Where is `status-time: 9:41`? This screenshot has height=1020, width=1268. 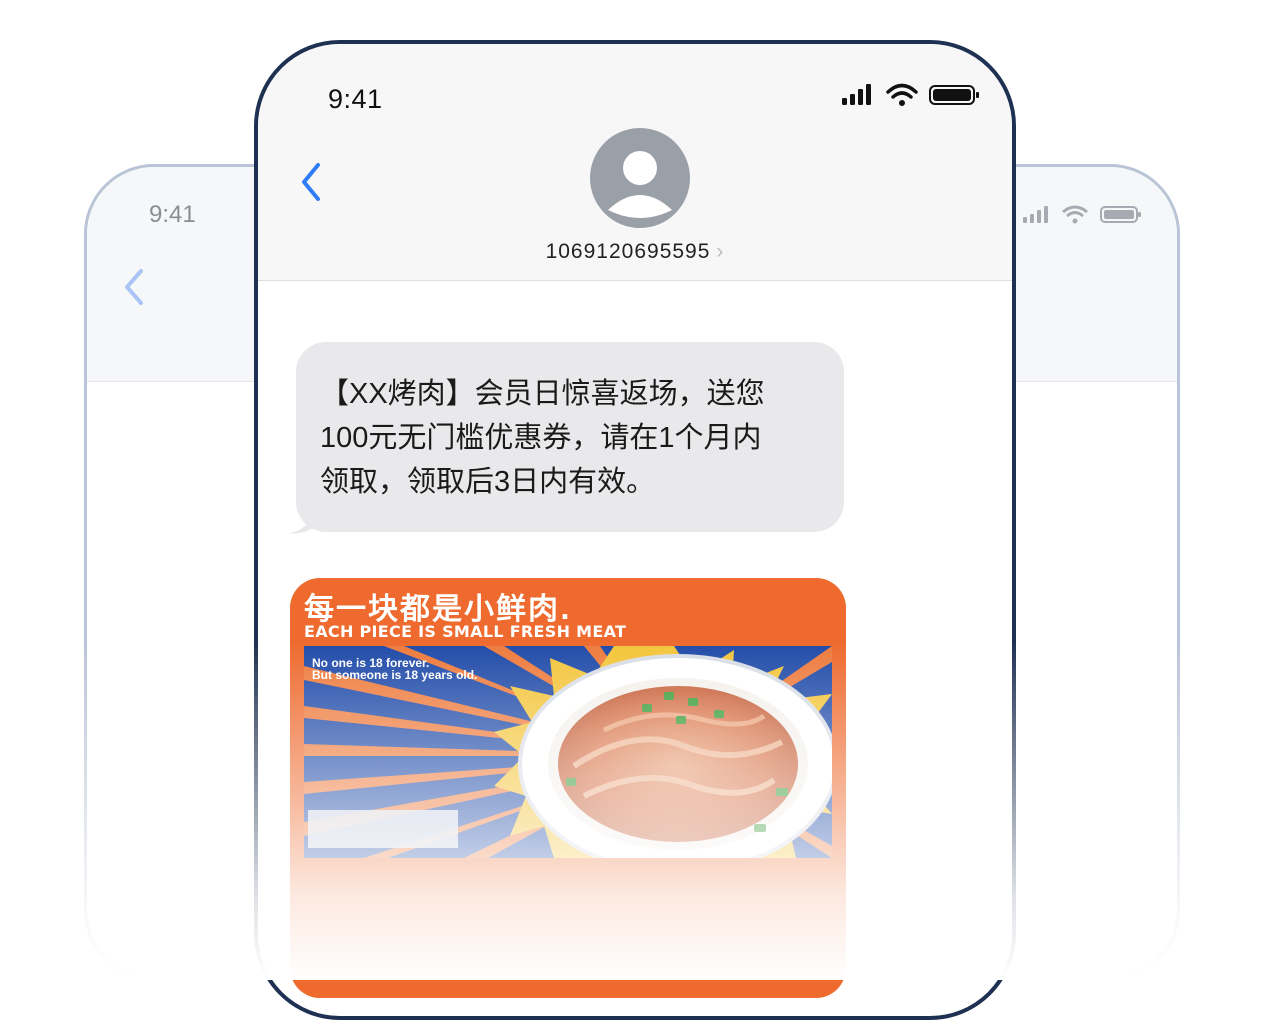
status-time: 9:41 is located at coordinates (355, 99).